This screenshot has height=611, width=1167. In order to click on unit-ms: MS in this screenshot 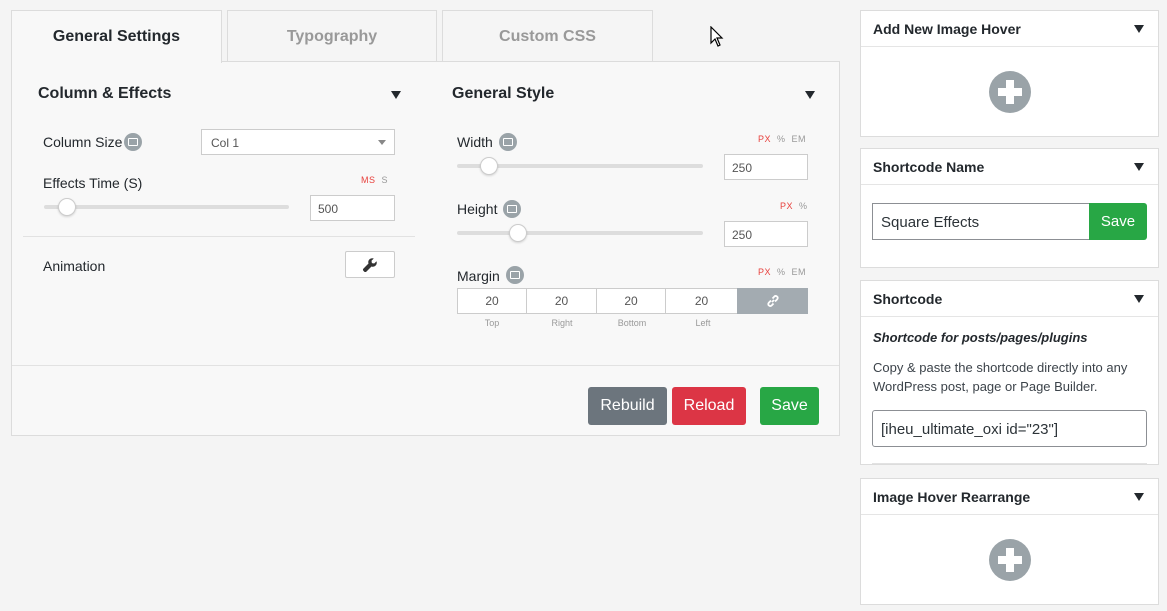, I will do `click(368, 180)`.